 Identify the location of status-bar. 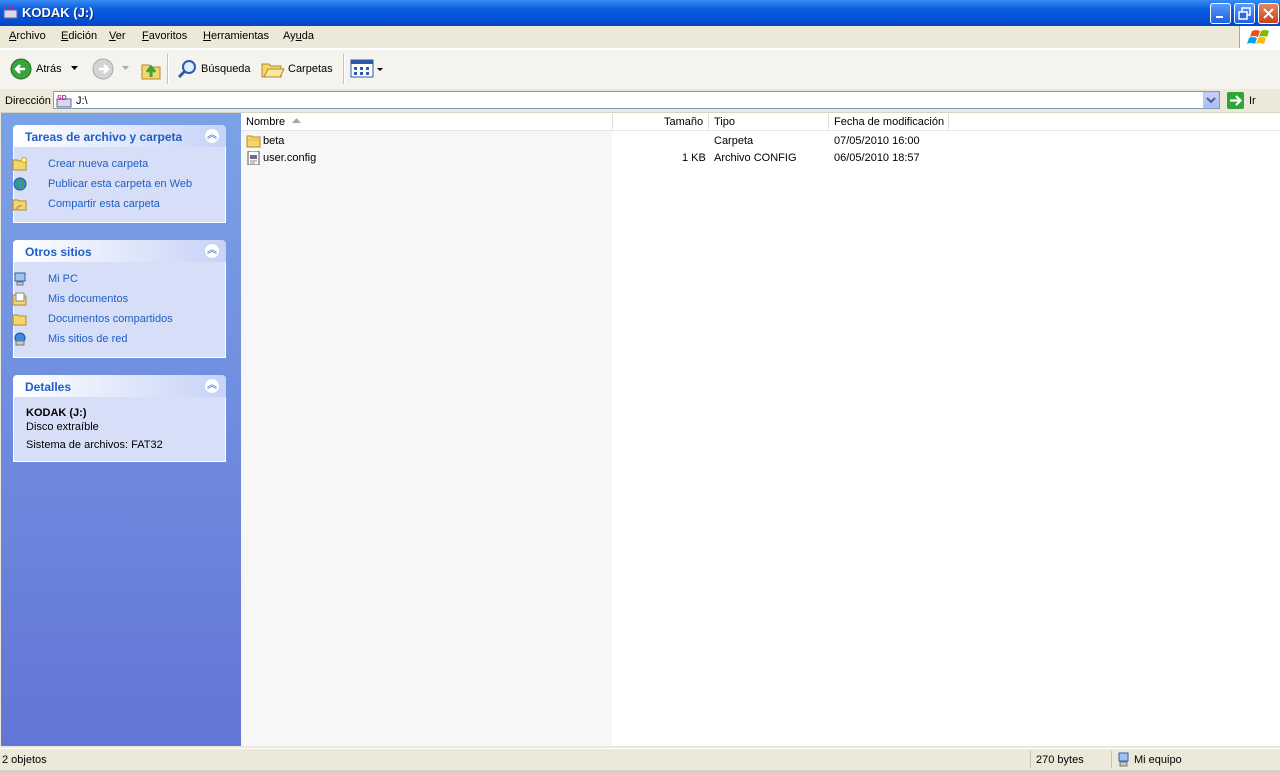
(640, 759).